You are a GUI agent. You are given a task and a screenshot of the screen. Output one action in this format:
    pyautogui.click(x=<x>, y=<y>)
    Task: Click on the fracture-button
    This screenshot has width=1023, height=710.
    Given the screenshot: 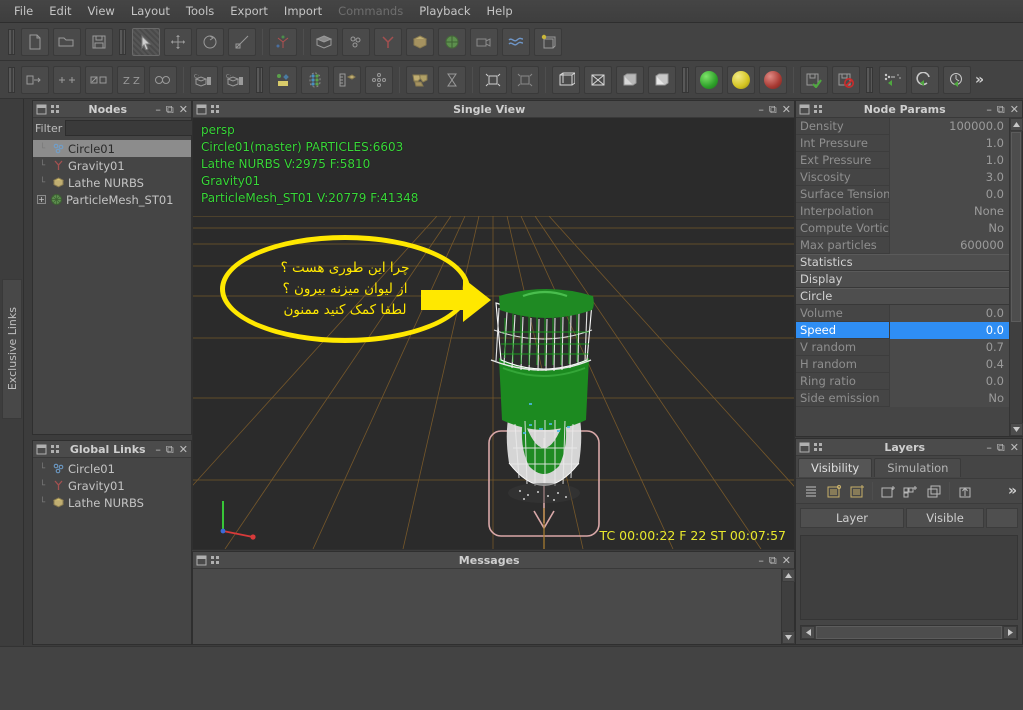 What is the action you would take?
    pyautogui.click(x=420, y=79)
    